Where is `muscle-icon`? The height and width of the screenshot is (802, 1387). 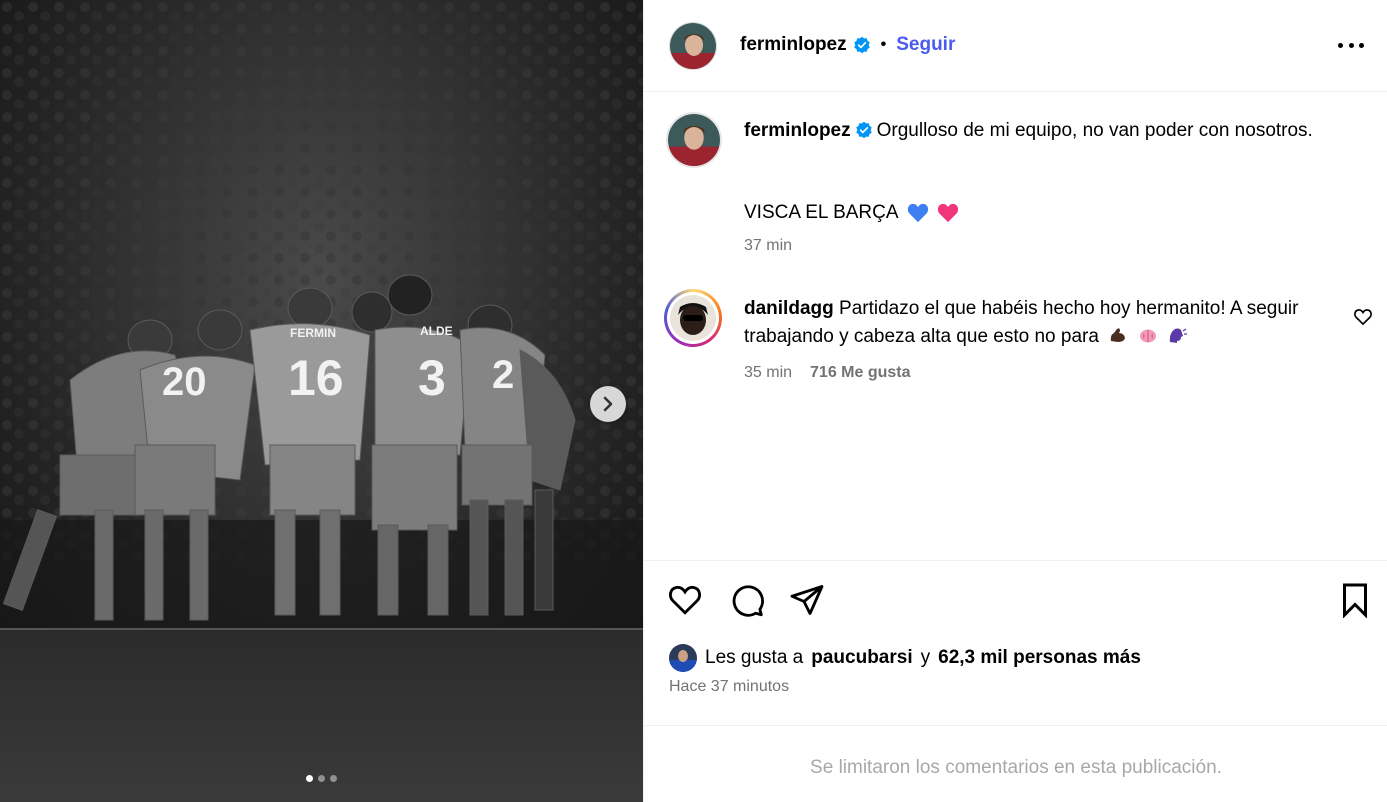
muscle-icon is located at coordinates (1118, 335).